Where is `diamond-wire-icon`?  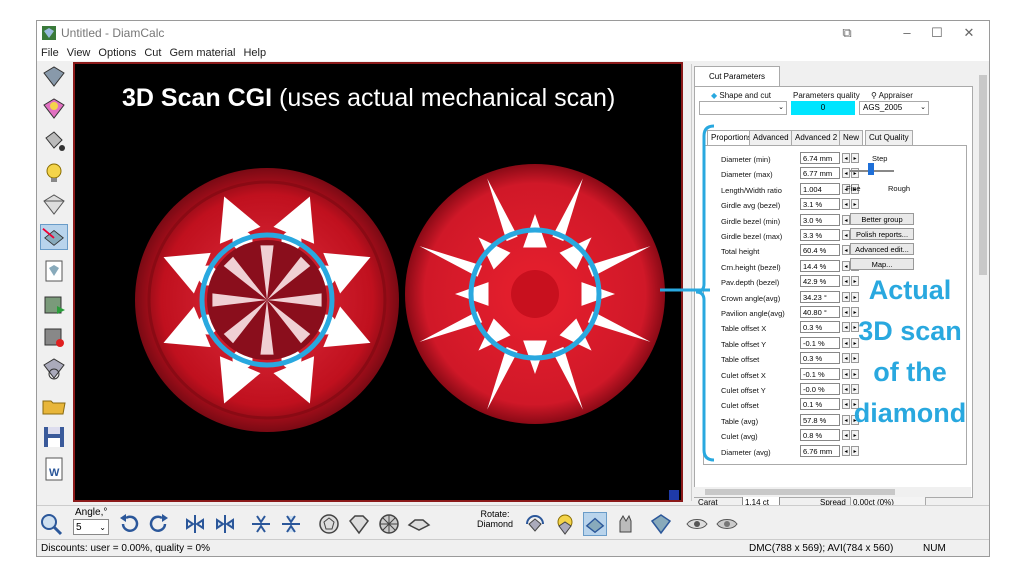 diamond-wire-icon is located at coordinates (54, 205).